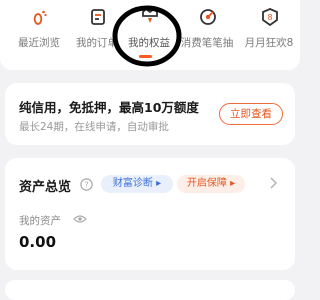  Describe the element at coordinates (98, 17) in the screenshot. I see `order-icon` at that location.